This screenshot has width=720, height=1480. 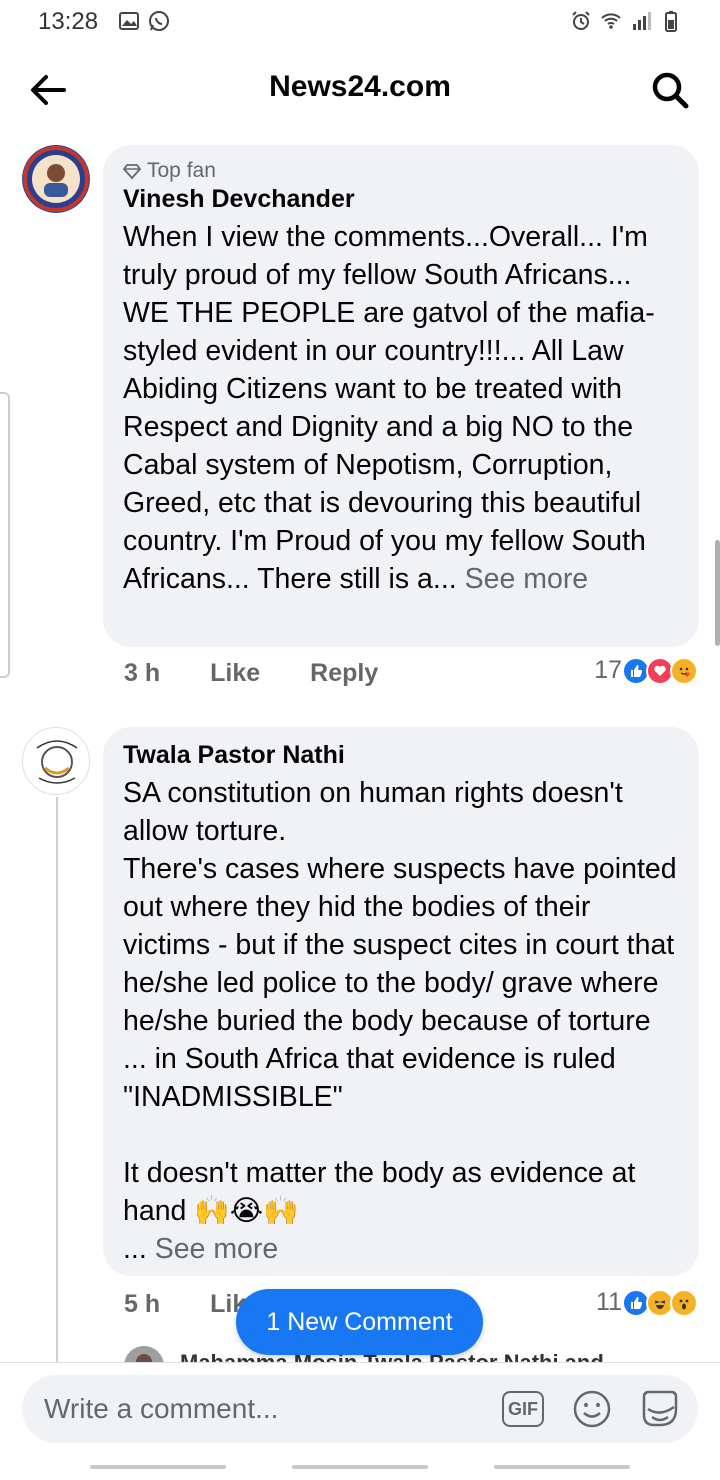 What do you see at coordinates (359, 1322) in the screenshot?
I see `new-comment-button: 1 New Comment` at bounding box center [359, 1322].